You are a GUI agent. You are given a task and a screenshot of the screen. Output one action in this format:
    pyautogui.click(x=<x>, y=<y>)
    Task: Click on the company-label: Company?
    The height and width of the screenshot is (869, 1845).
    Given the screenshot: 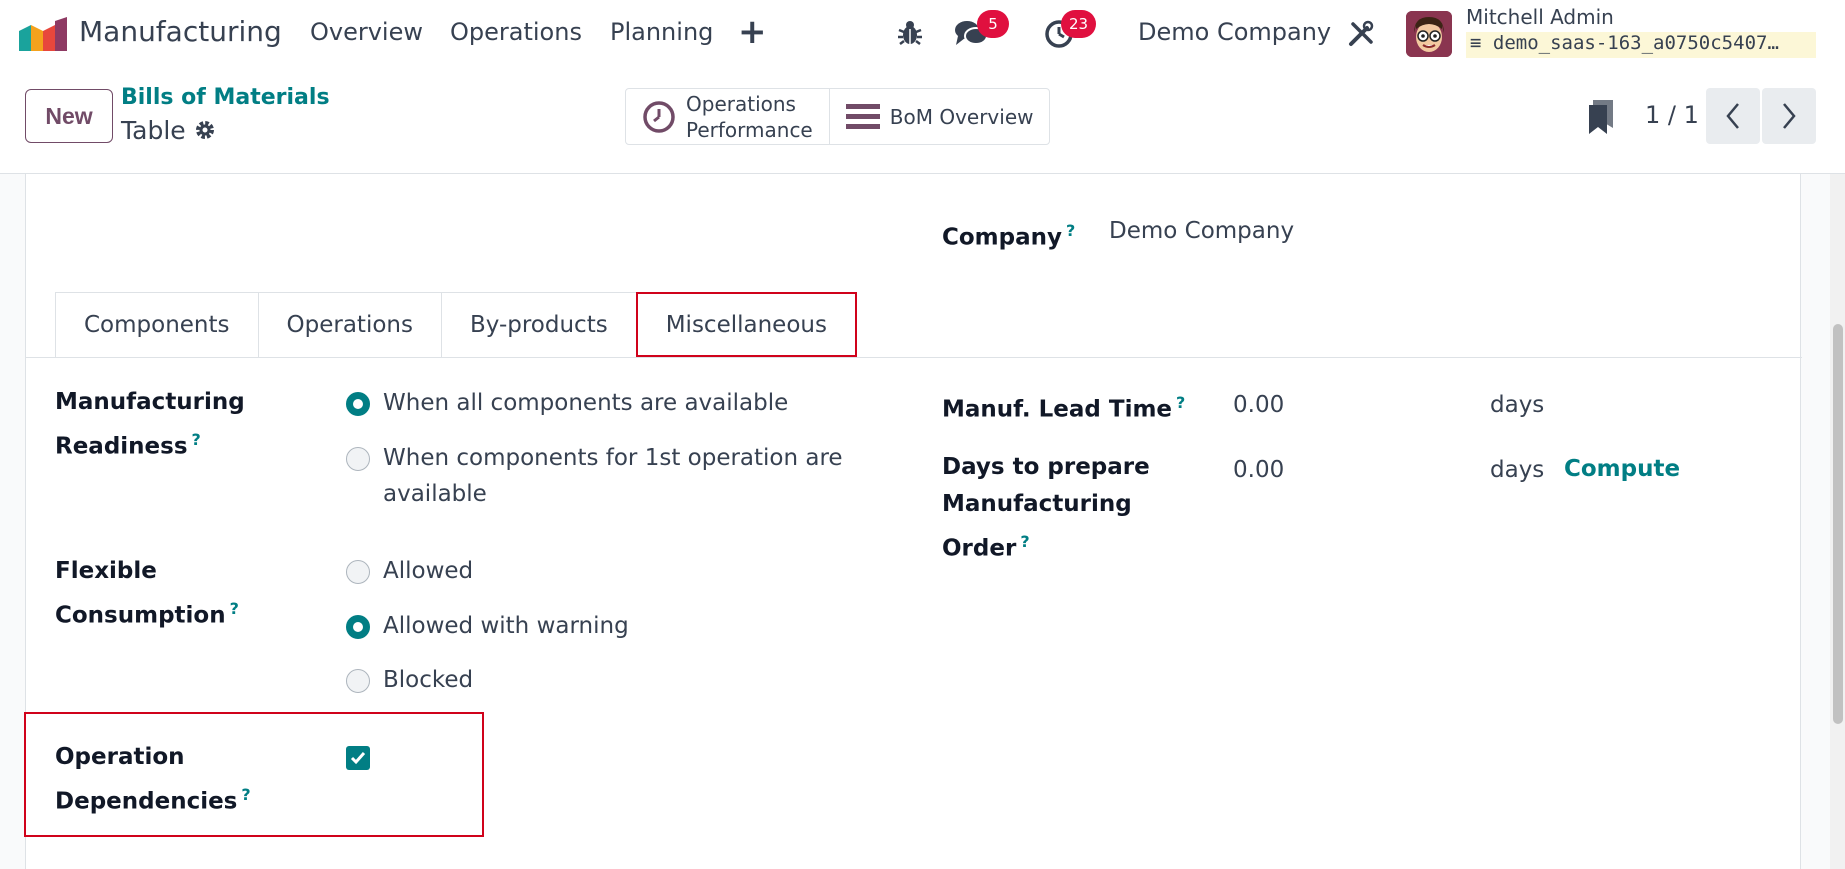 What is the action you would take?
    pyautogui.click(x=1008, y=234)
    